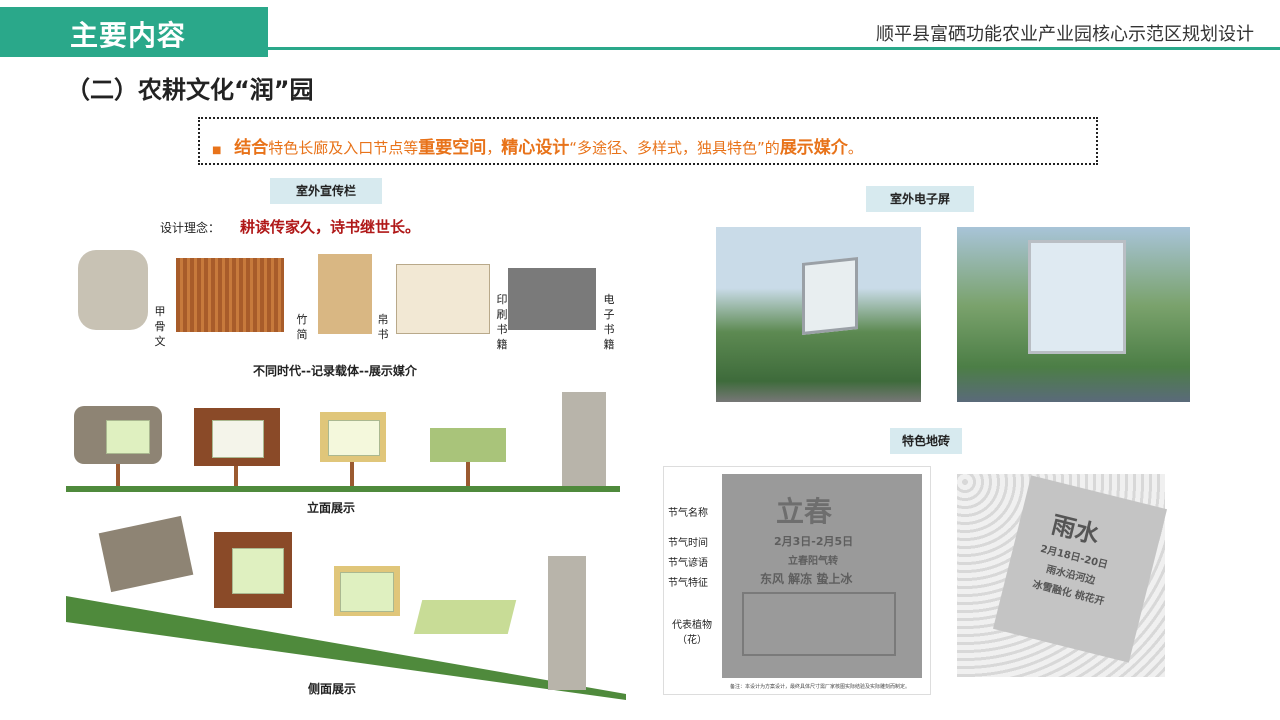 This screenshot has width=1280, height=720. I want to click on silk-book-image, so click(345, 294).